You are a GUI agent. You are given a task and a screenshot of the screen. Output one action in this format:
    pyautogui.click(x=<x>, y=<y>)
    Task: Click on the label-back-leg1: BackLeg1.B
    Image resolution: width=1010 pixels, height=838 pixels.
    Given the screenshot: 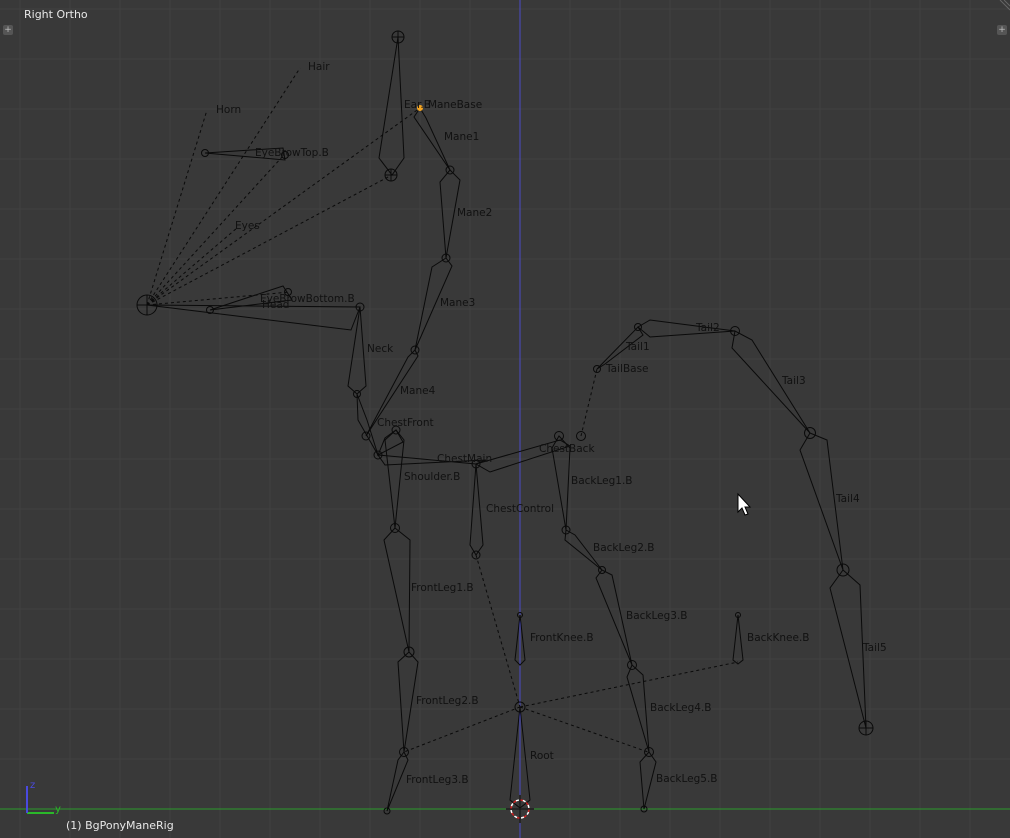 What is the action you would take?
    pyautogui.click(x=602, y=481)
    